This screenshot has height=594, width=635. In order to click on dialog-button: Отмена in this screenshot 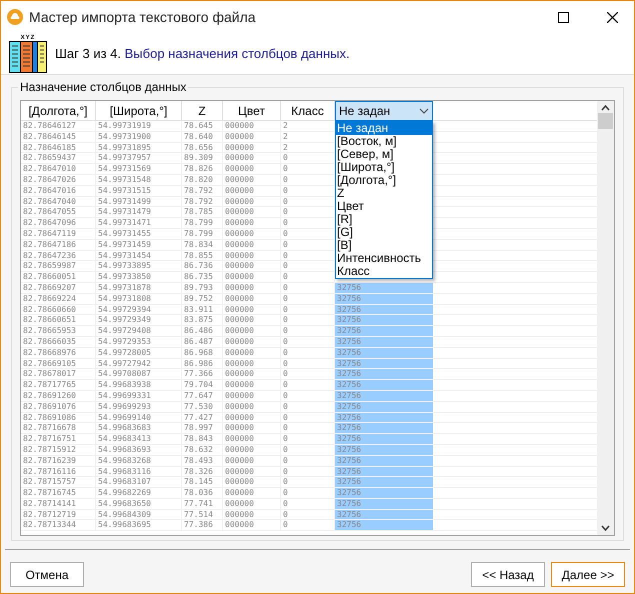, I will do `click(47, 574)`.